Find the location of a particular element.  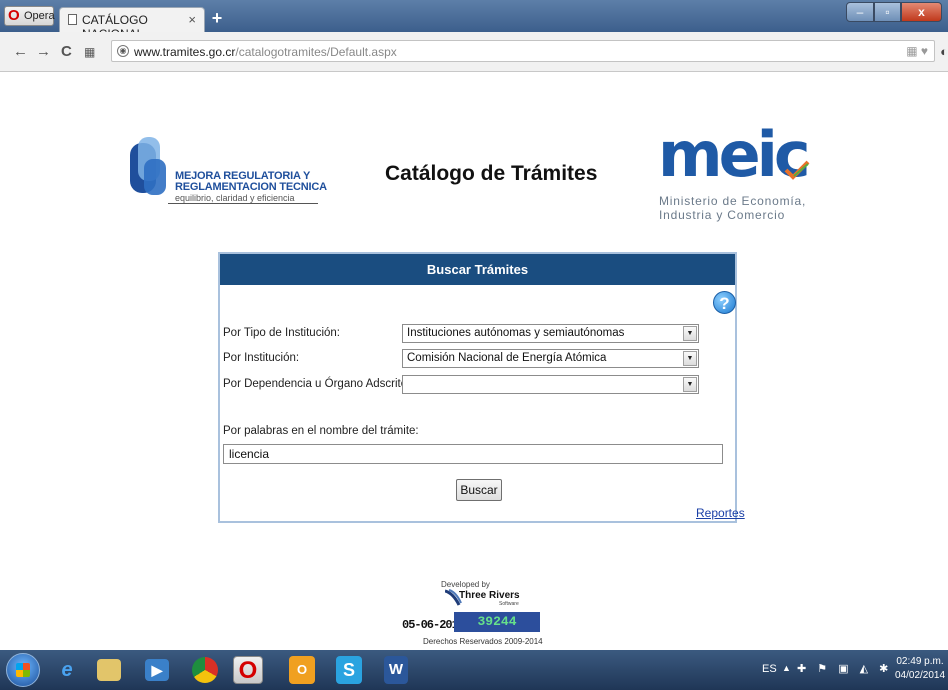

opera-menu-button: O Opera is located at coordinates (29, 16).